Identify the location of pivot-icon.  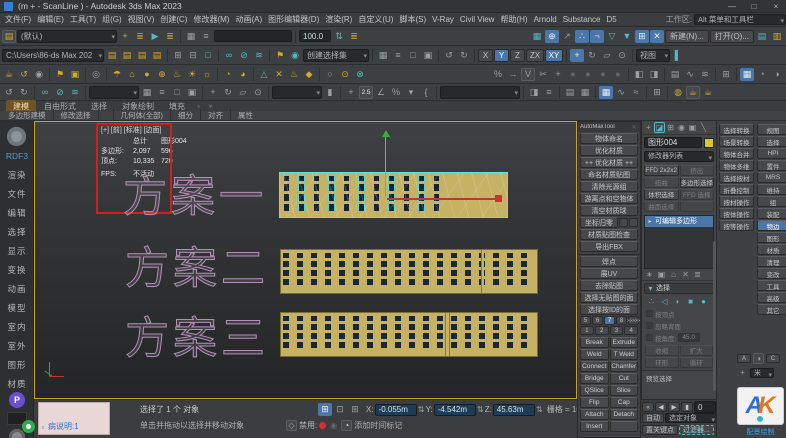
(622, 55).